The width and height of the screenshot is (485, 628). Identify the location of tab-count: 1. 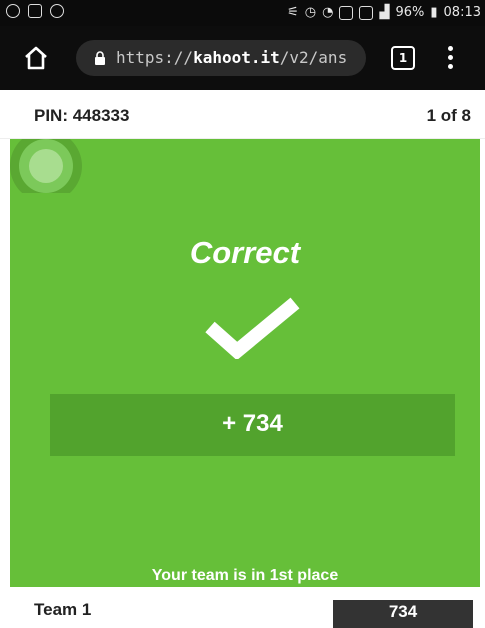
(403, 58).